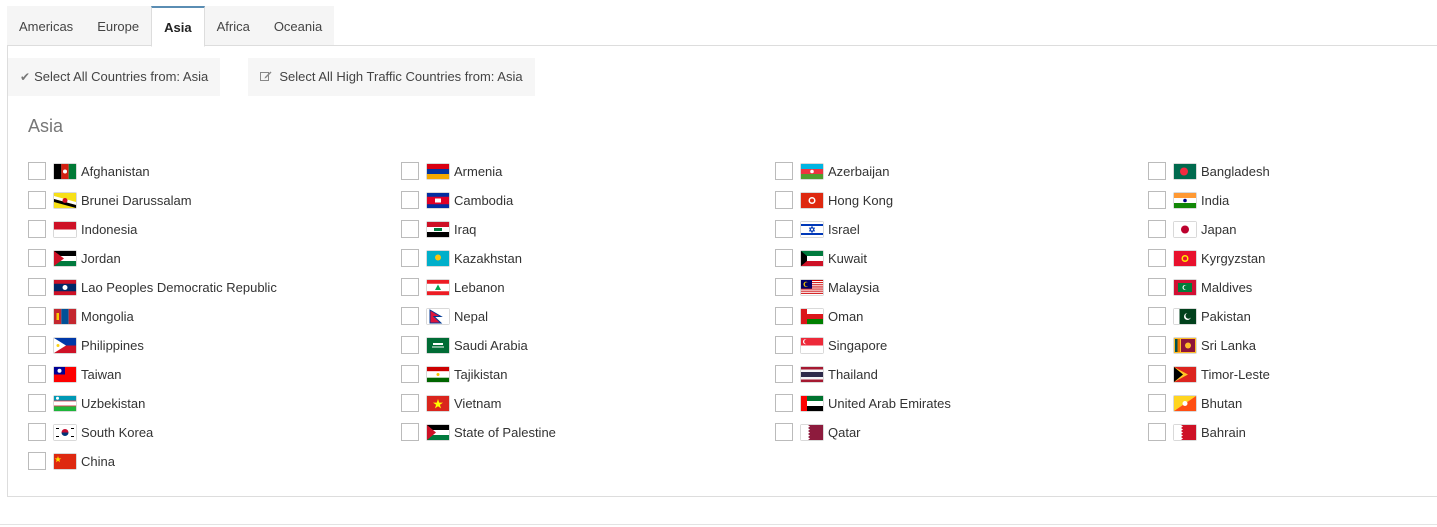 The width and height of the screenshot is (1437, 527). Describe the element at coordinates (65, 287) in the screenshot. I see `flag-la-icon` at that location.